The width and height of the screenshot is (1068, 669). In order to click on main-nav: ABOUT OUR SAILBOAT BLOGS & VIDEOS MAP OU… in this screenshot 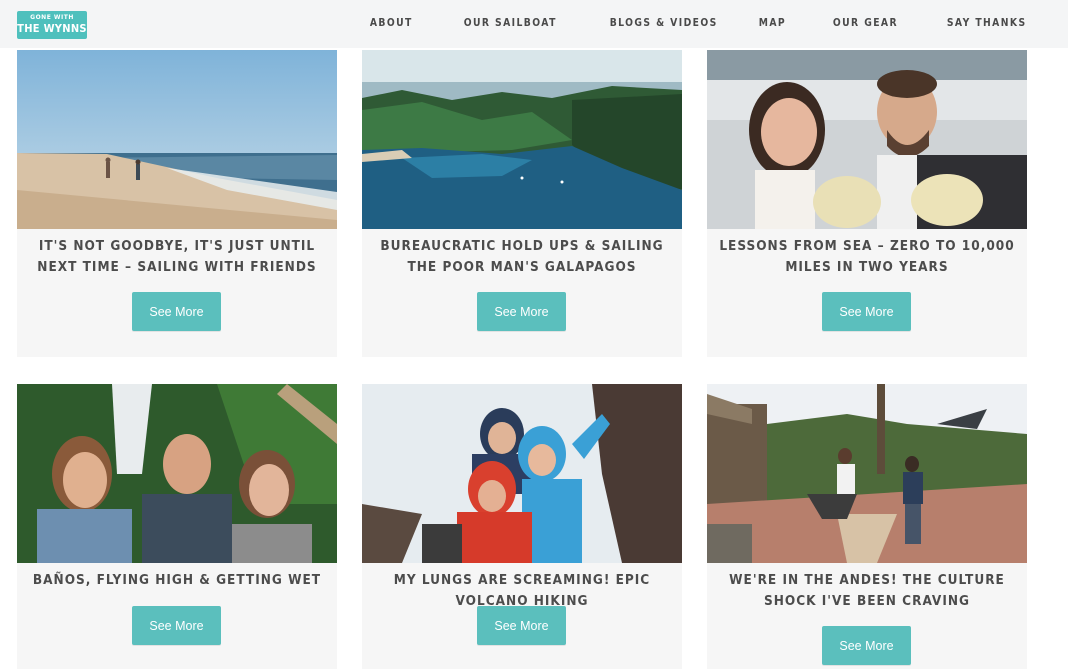, I will do `click(695, 23)`.